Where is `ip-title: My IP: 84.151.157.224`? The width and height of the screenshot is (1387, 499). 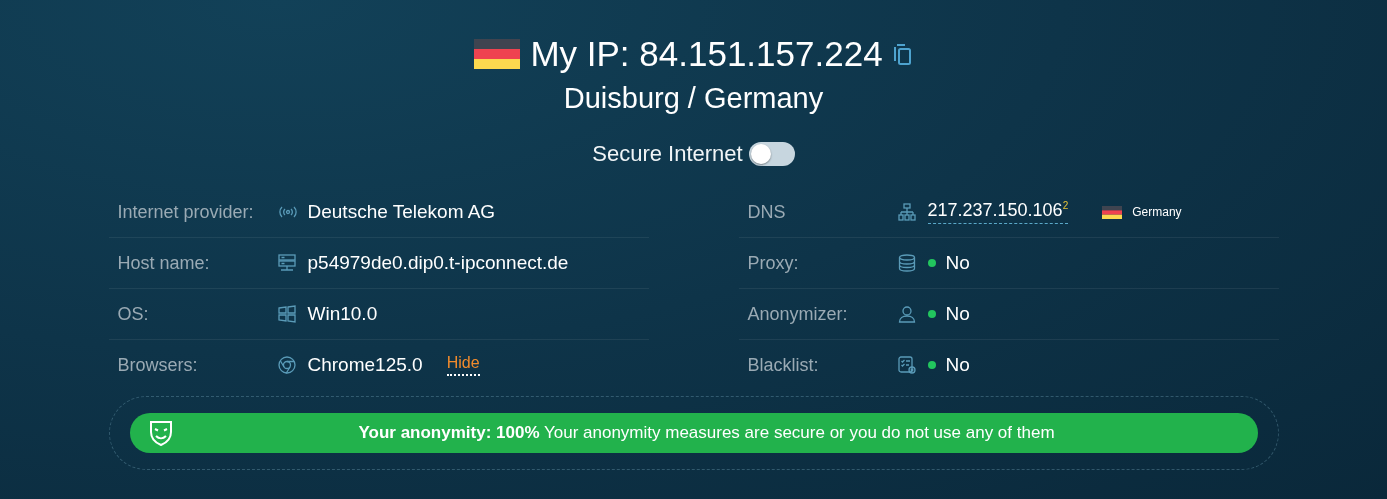 ip-title: My IP: 84.151.157.224 is located at coordinates (706, 54).